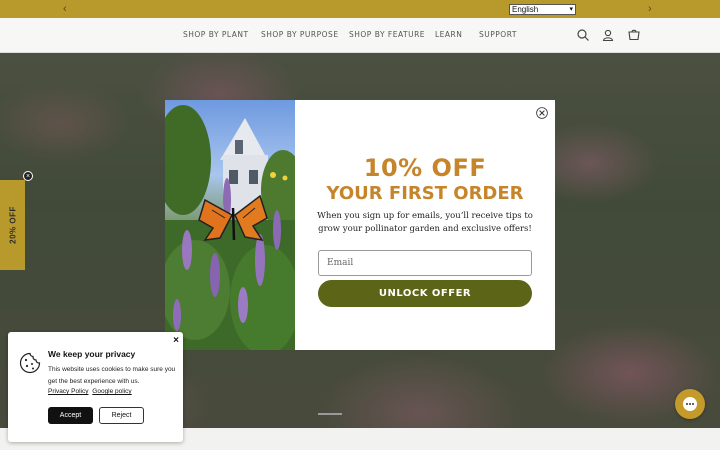 This screenshot has width=720, height=450. Describe the element at coordinates (360, 9) in the screenshot. I see `announcement-bar: ‹ English ▾ ›` at that location.